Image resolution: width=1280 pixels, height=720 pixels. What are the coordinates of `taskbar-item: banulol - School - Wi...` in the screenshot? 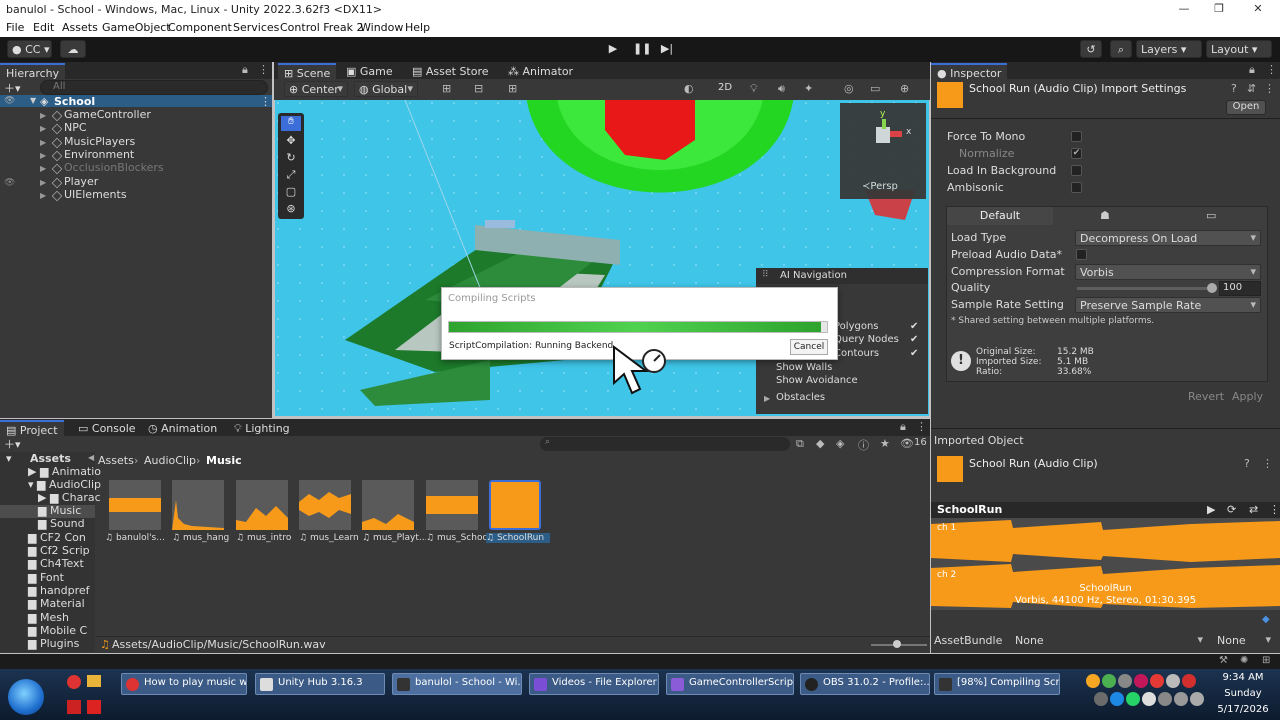 It's located at (457, 684).